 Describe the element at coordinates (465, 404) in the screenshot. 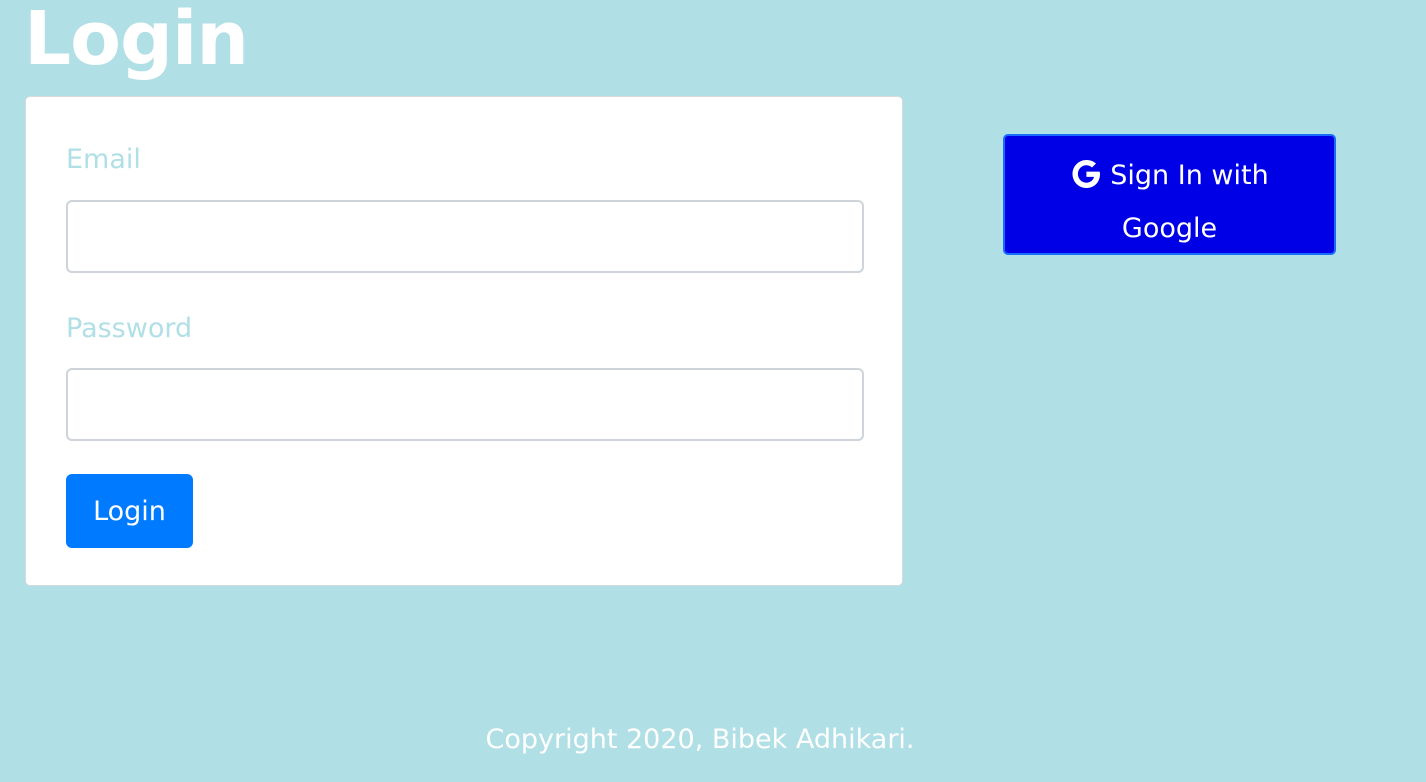

I see `password-field` at that location.